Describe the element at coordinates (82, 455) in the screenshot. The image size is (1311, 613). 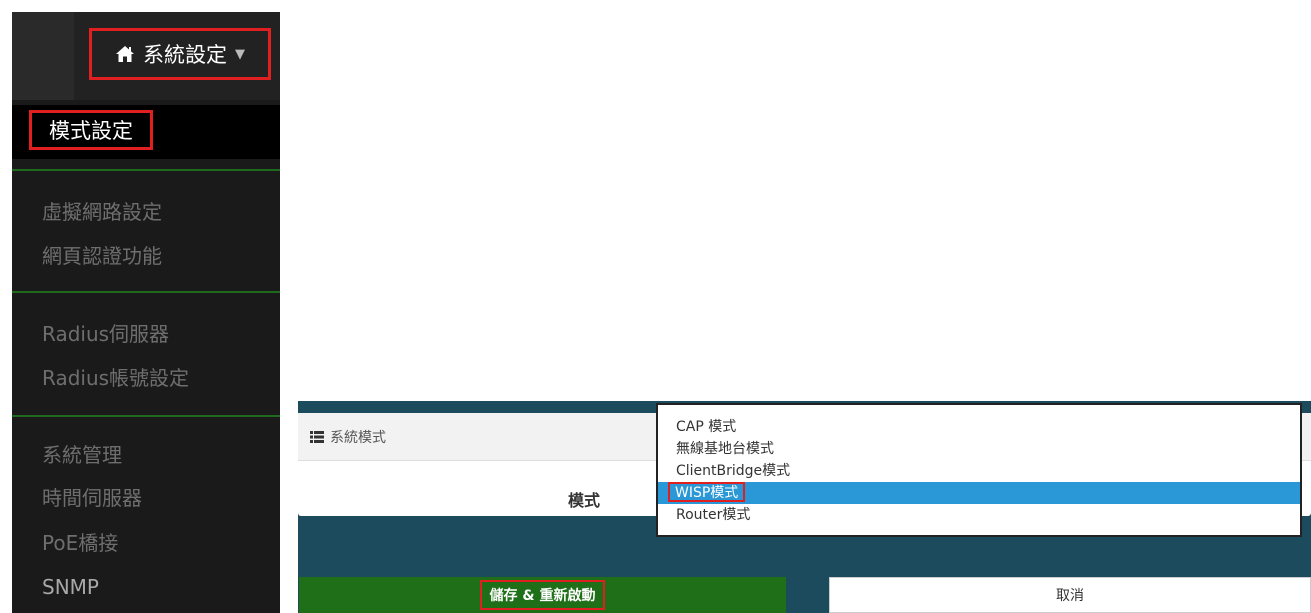
I see `sidebar-item-system-management: 系統管理` at that location.